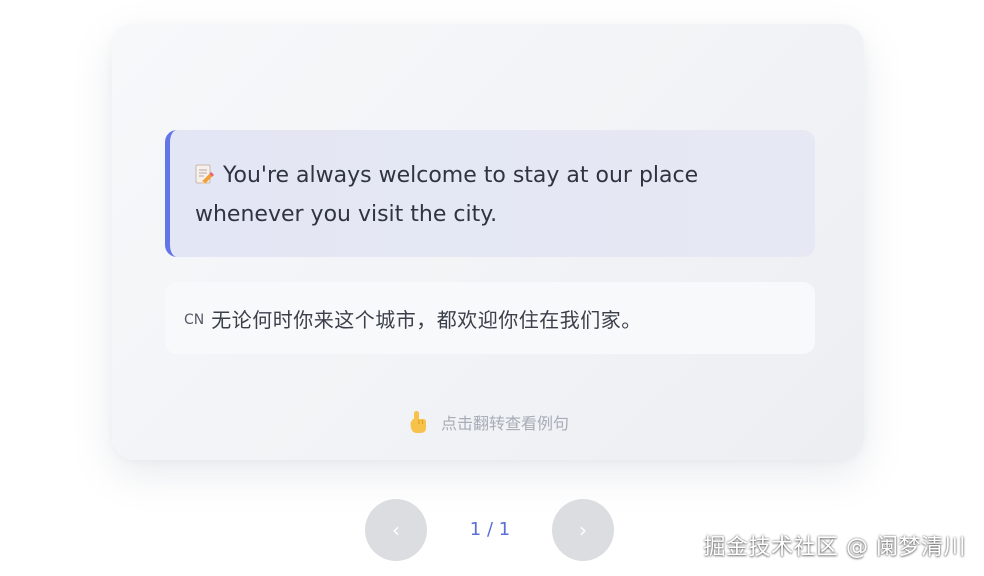 The height and width of the screenshot is (576, 984). Describe the element at coordinates (426, 319) in the screenshot. I see `chinese-sentence: 无论何时你来这个城市，都欢迎你住在我们家。` at that location.